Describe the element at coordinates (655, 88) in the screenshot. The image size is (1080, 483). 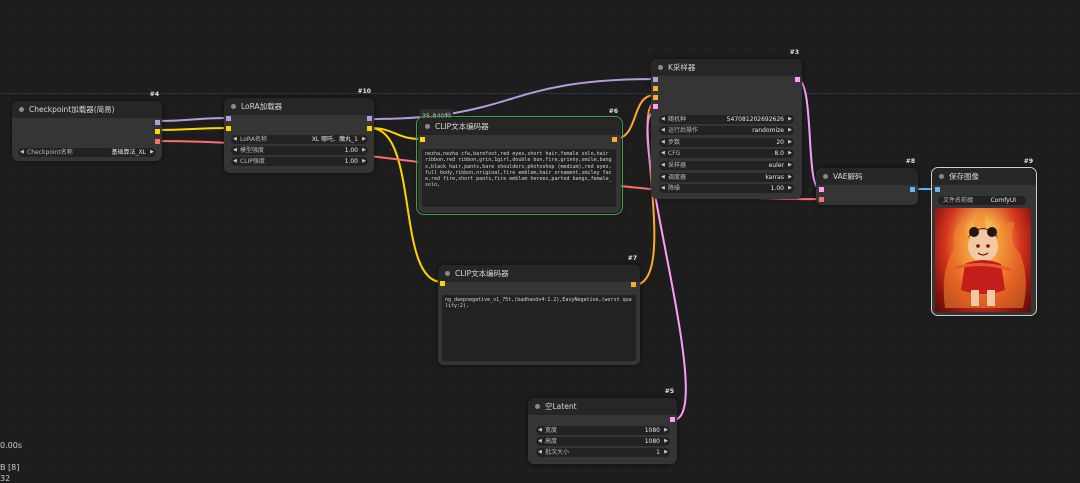
I see `input-socket-positive` at that location.